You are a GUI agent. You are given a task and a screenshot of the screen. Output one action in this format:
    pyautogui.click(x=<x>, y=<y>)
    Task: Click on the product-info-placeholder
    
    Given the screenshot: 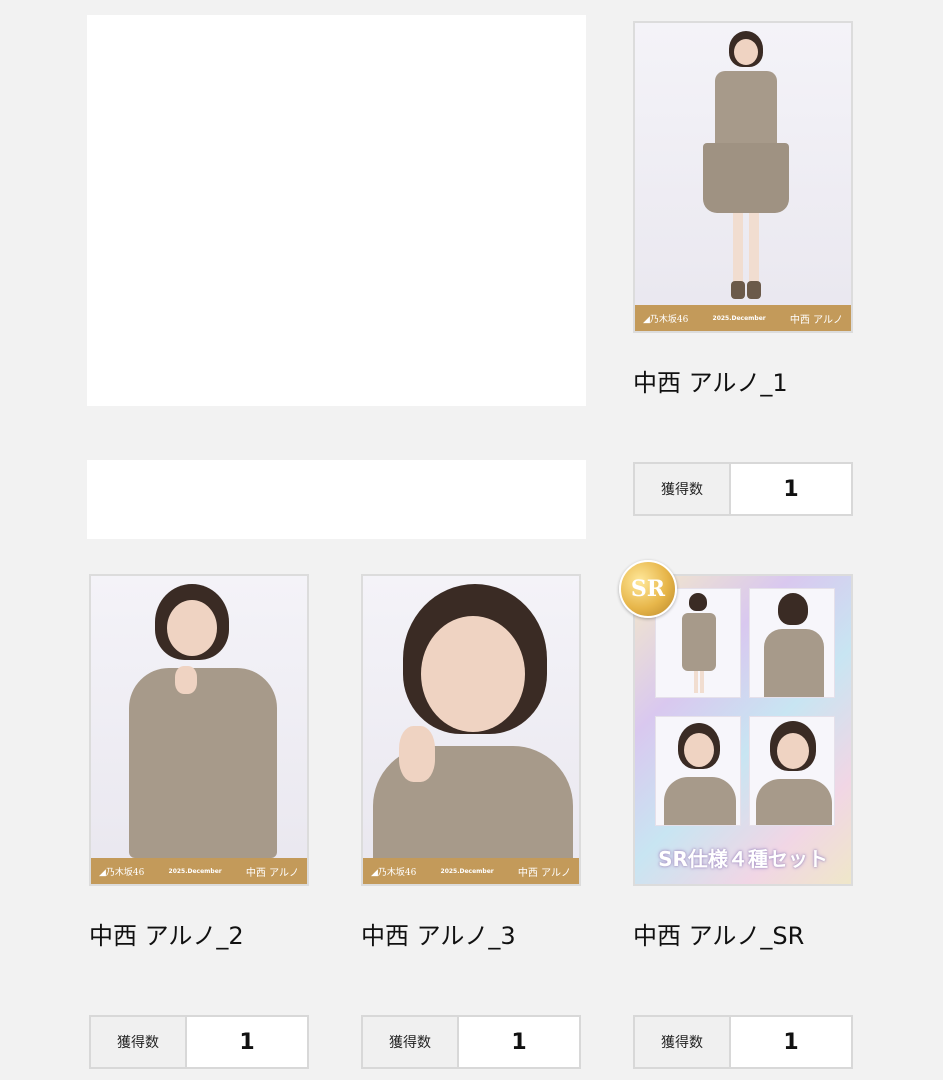 What is the action you would take?
    pyautogui.click(x=336, y=499)
    